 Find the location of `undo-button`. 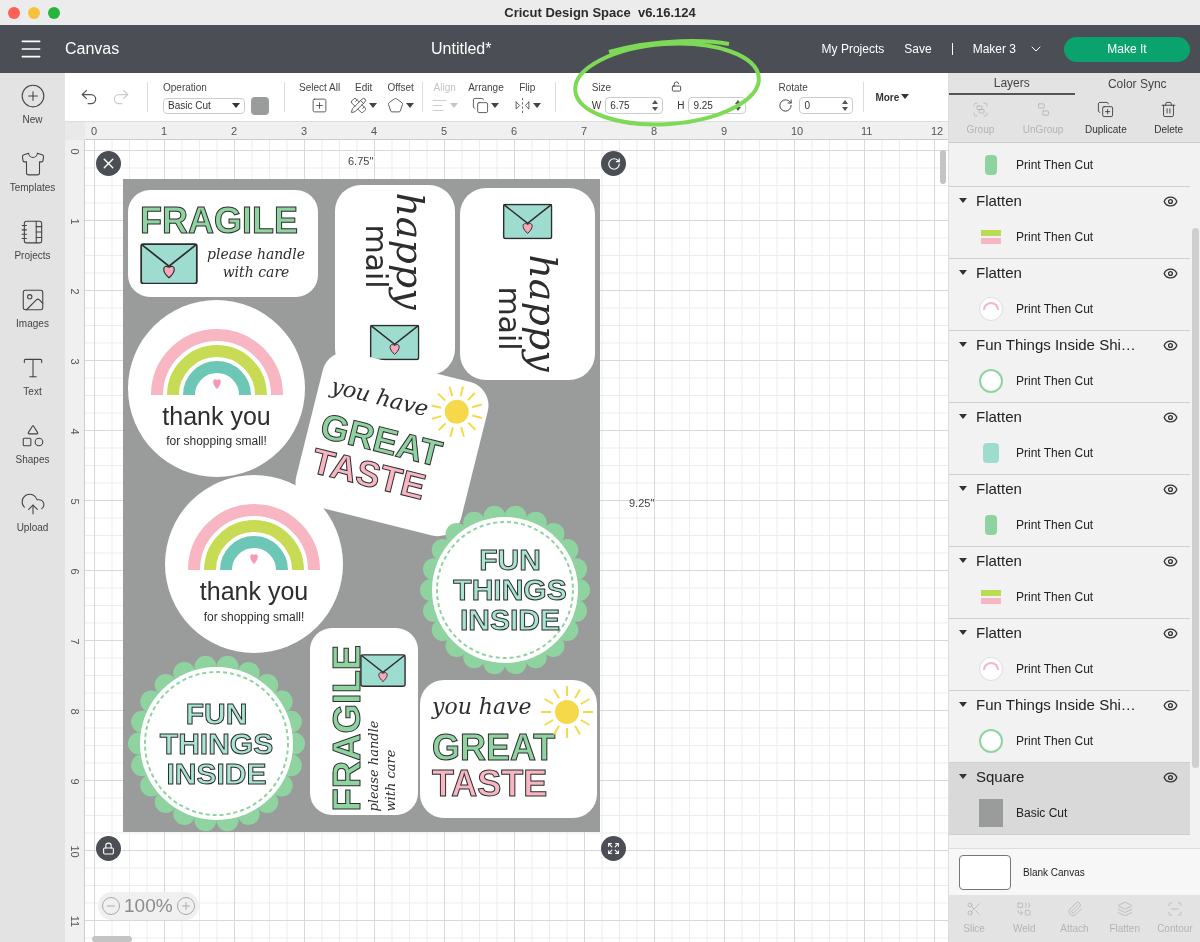

undo-button is located at coordinates (89, 97).